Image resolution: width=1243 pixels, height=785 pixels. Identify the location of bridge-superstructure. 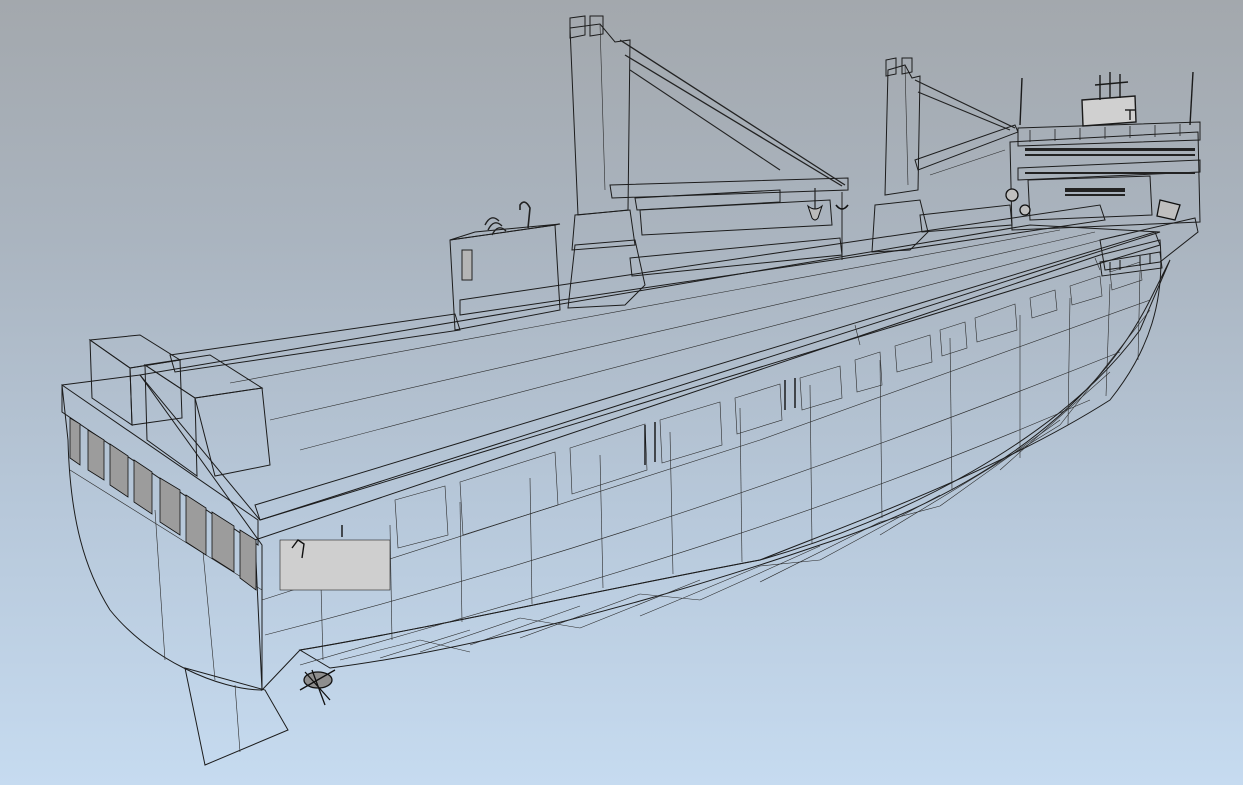
(1103, 151).